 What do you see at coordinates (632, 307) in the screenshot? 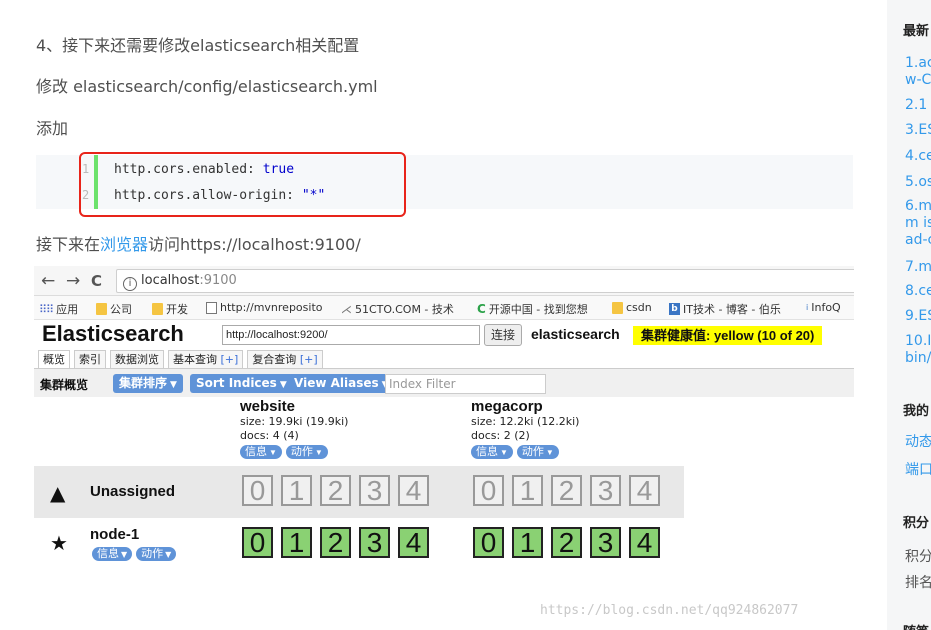
I see `bookmark-folder: csdn` at bounding box center [632, 307].